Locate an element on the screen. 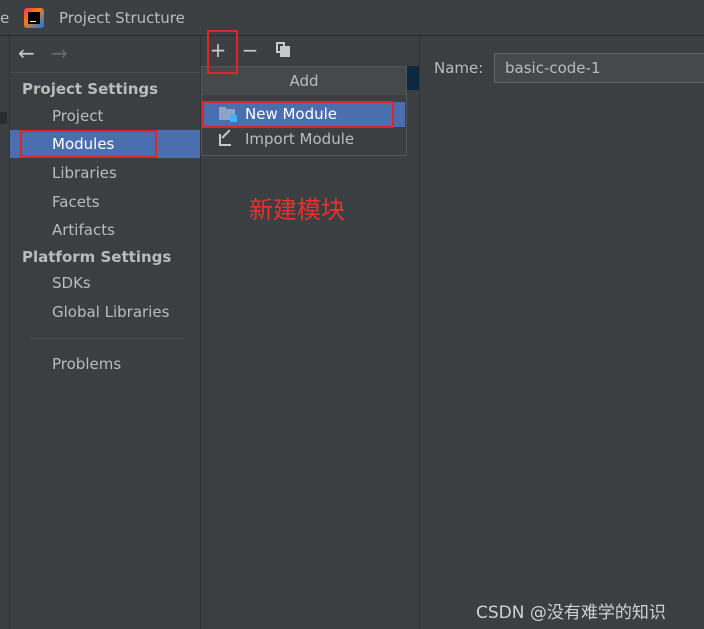 The width and height of the screenshot is (704, 629). import-arrow-icon is located at coordinates (226, 137).